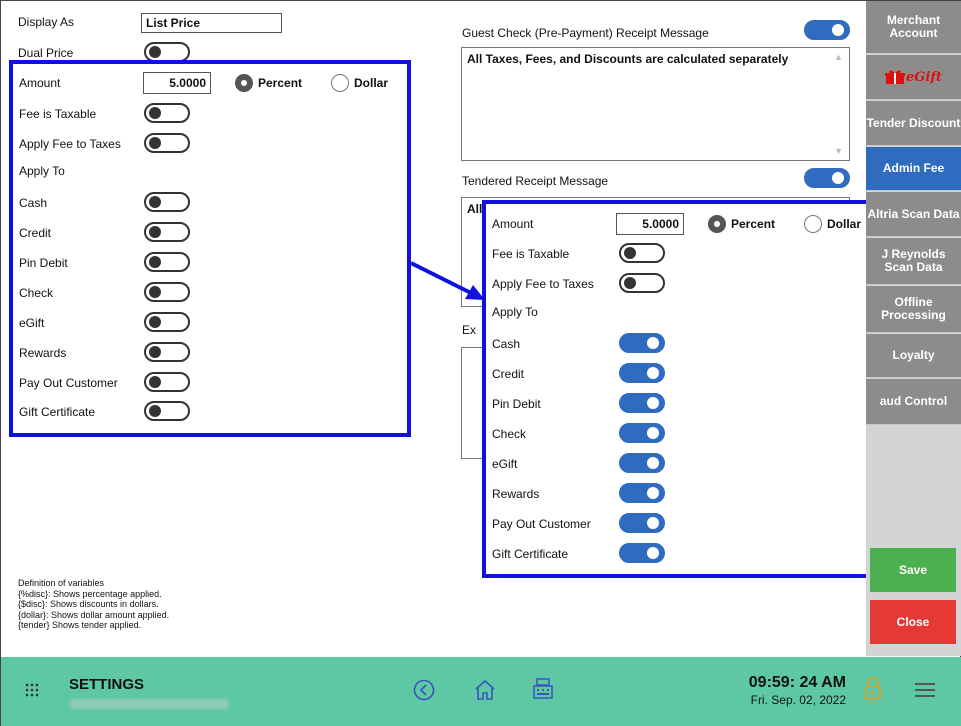 This screenshot has height=726, width=961. I want to click on footer-title: SETTINGS, so click(107, 684).